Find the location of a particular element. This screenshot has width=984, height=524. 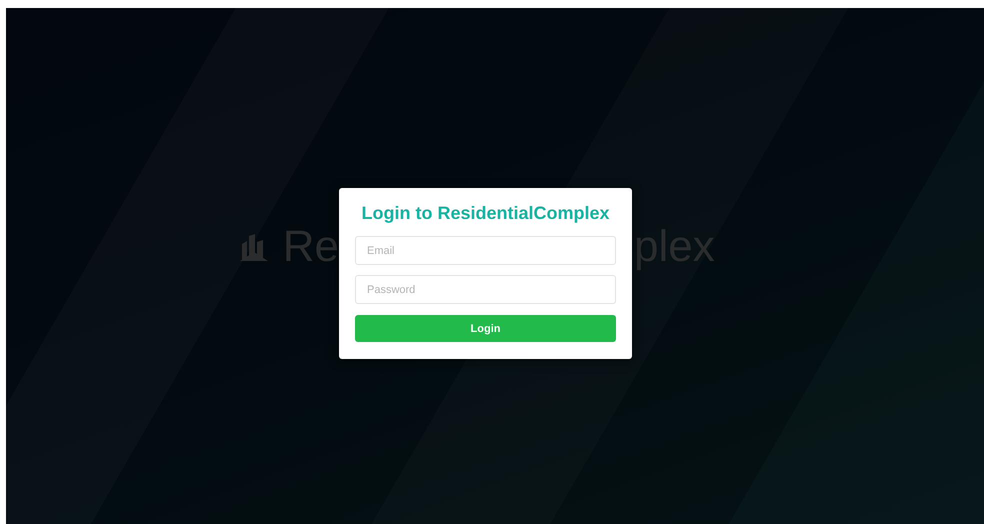

login-button: Login is located at coordinates (485, 328).